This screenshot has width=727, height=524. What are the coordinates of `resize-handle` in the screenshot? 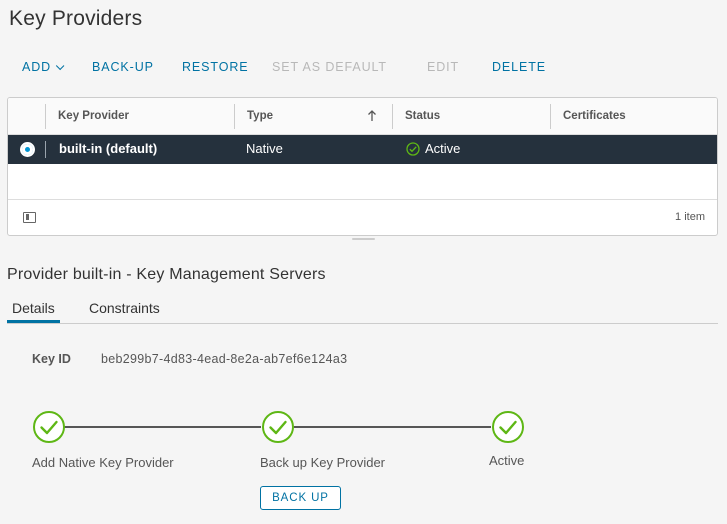 It's located at (363, 239).